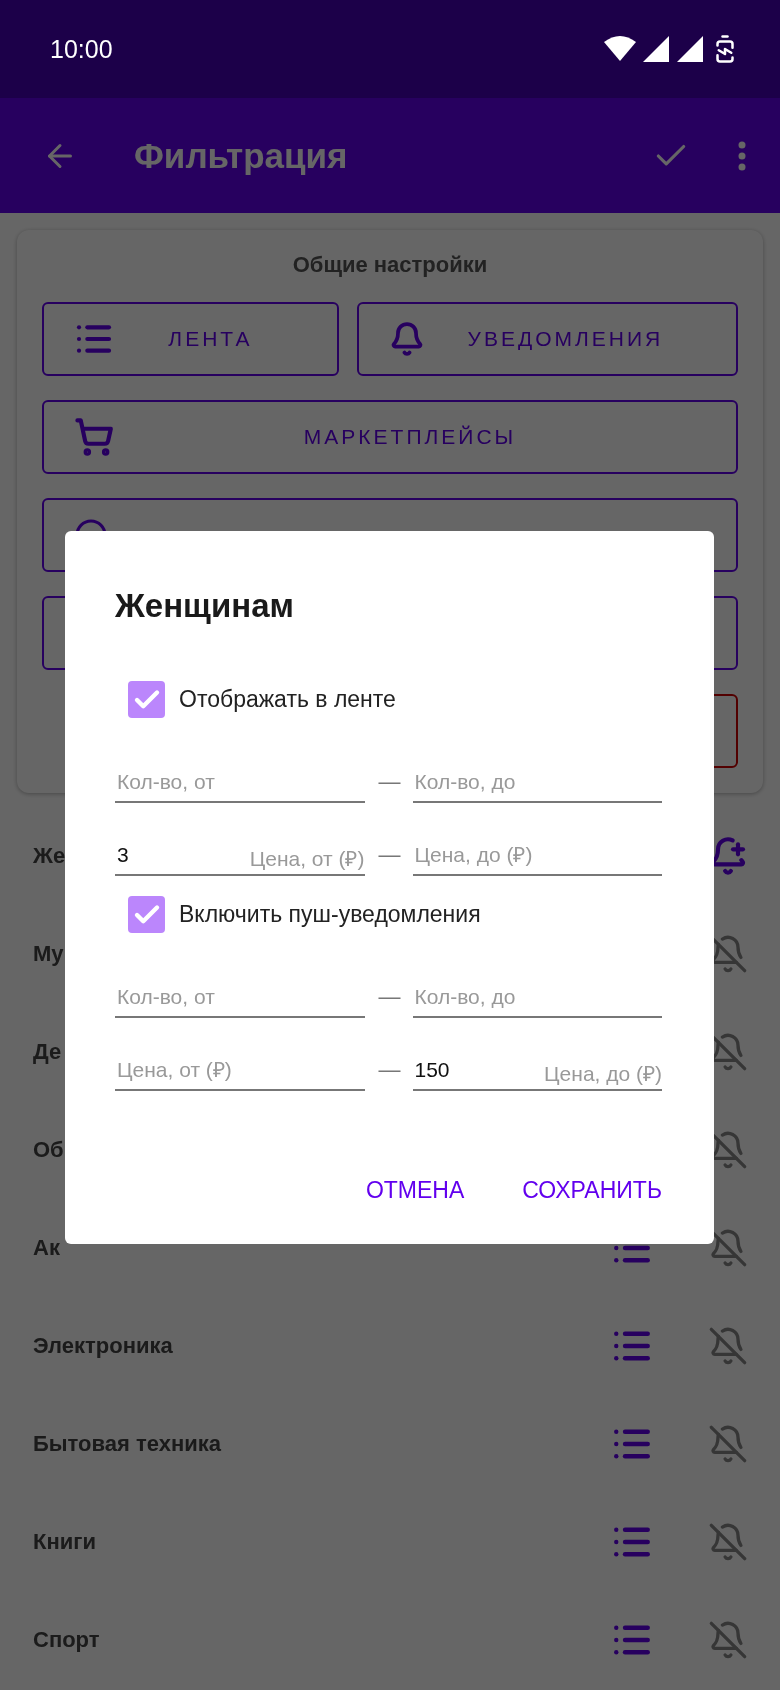 This screenshot has width=780, height=1690. Describe the element at coordinates (620, 49) in the screenshot. I see `wifi-icon` at that location.